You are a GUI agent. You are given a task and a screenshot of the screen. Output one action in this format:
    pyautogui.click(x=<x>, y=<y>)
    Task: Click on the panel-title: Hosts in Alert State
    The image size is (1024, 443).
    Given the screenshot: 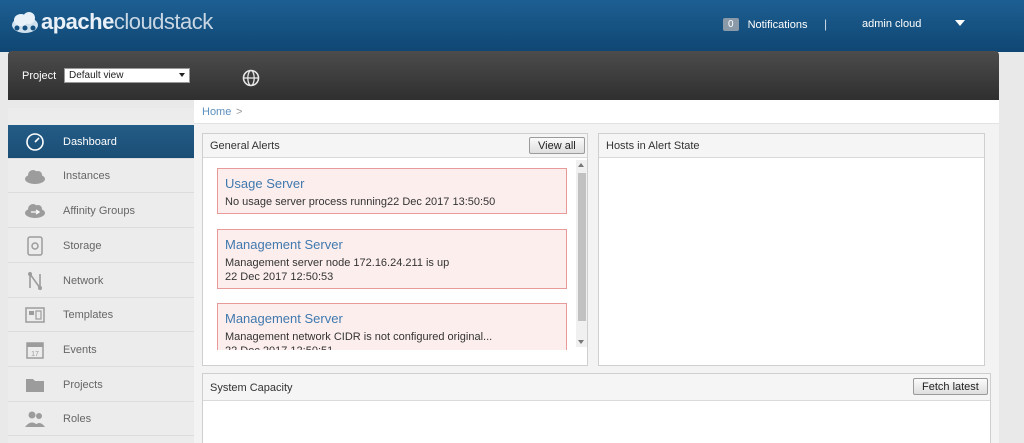 What is the action you would take?
    pyautogui.click(x=653, y=146)
    